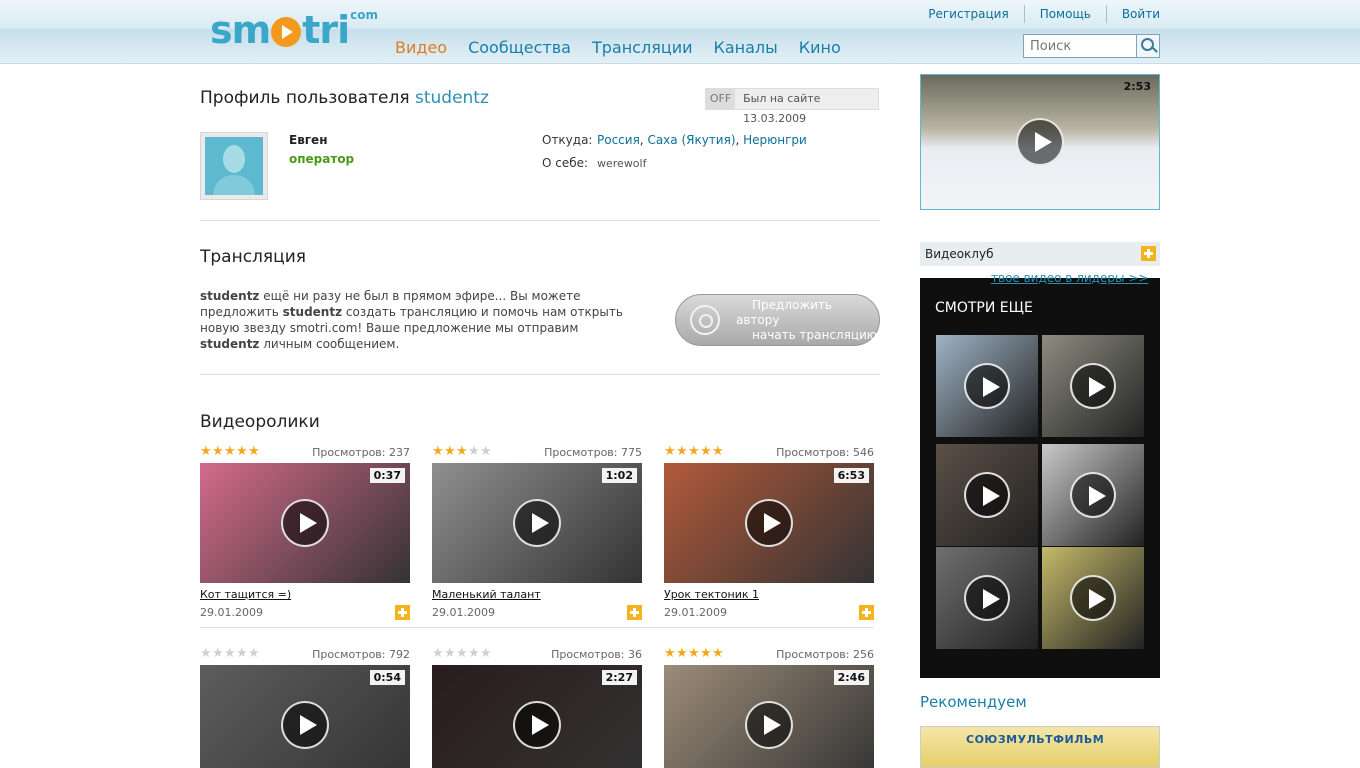  What do you see at coordinates (567, 140) in the screenshot?
I see `from-label: Откуда:` at bounding box center [567, 140].